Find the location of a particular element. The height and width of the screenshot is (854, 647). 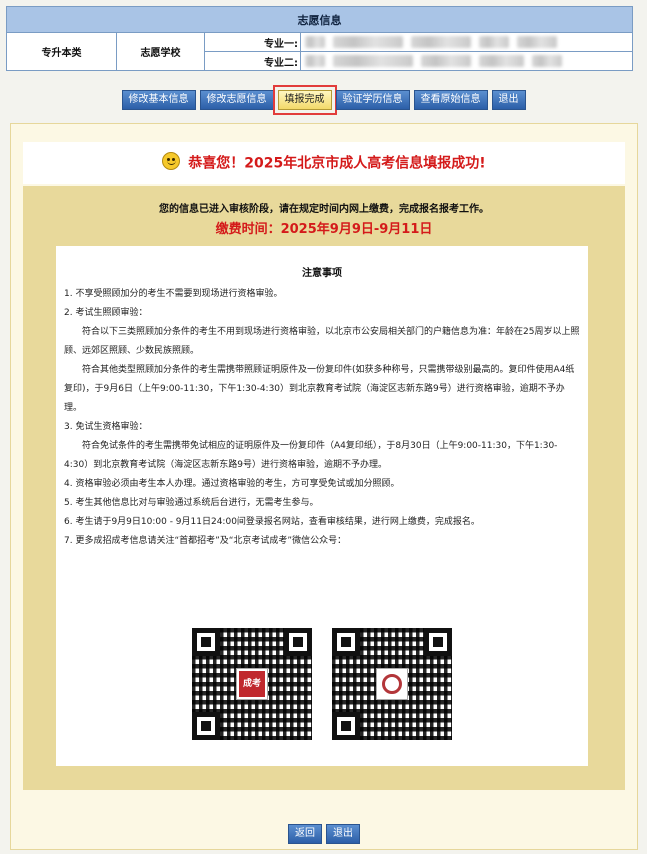

school-label-cell: 志愿学校 is located at coordinates (160, 51).